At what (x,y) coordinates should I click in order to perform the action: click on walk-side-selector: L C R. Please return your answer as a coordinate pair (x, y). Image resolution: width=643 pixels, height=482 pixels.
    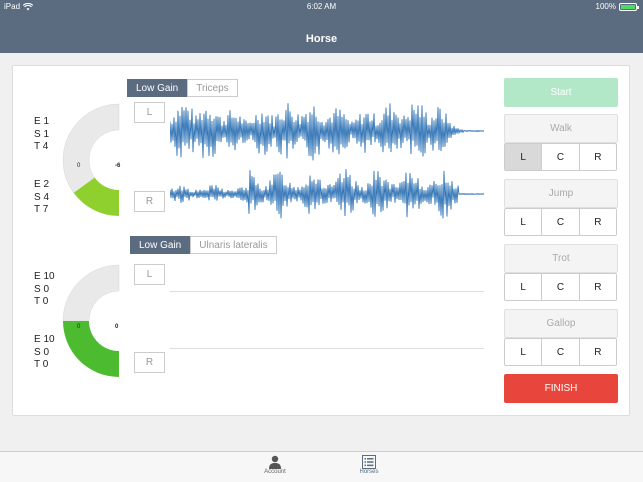
    Looking at the image, I should click on (560, 157).